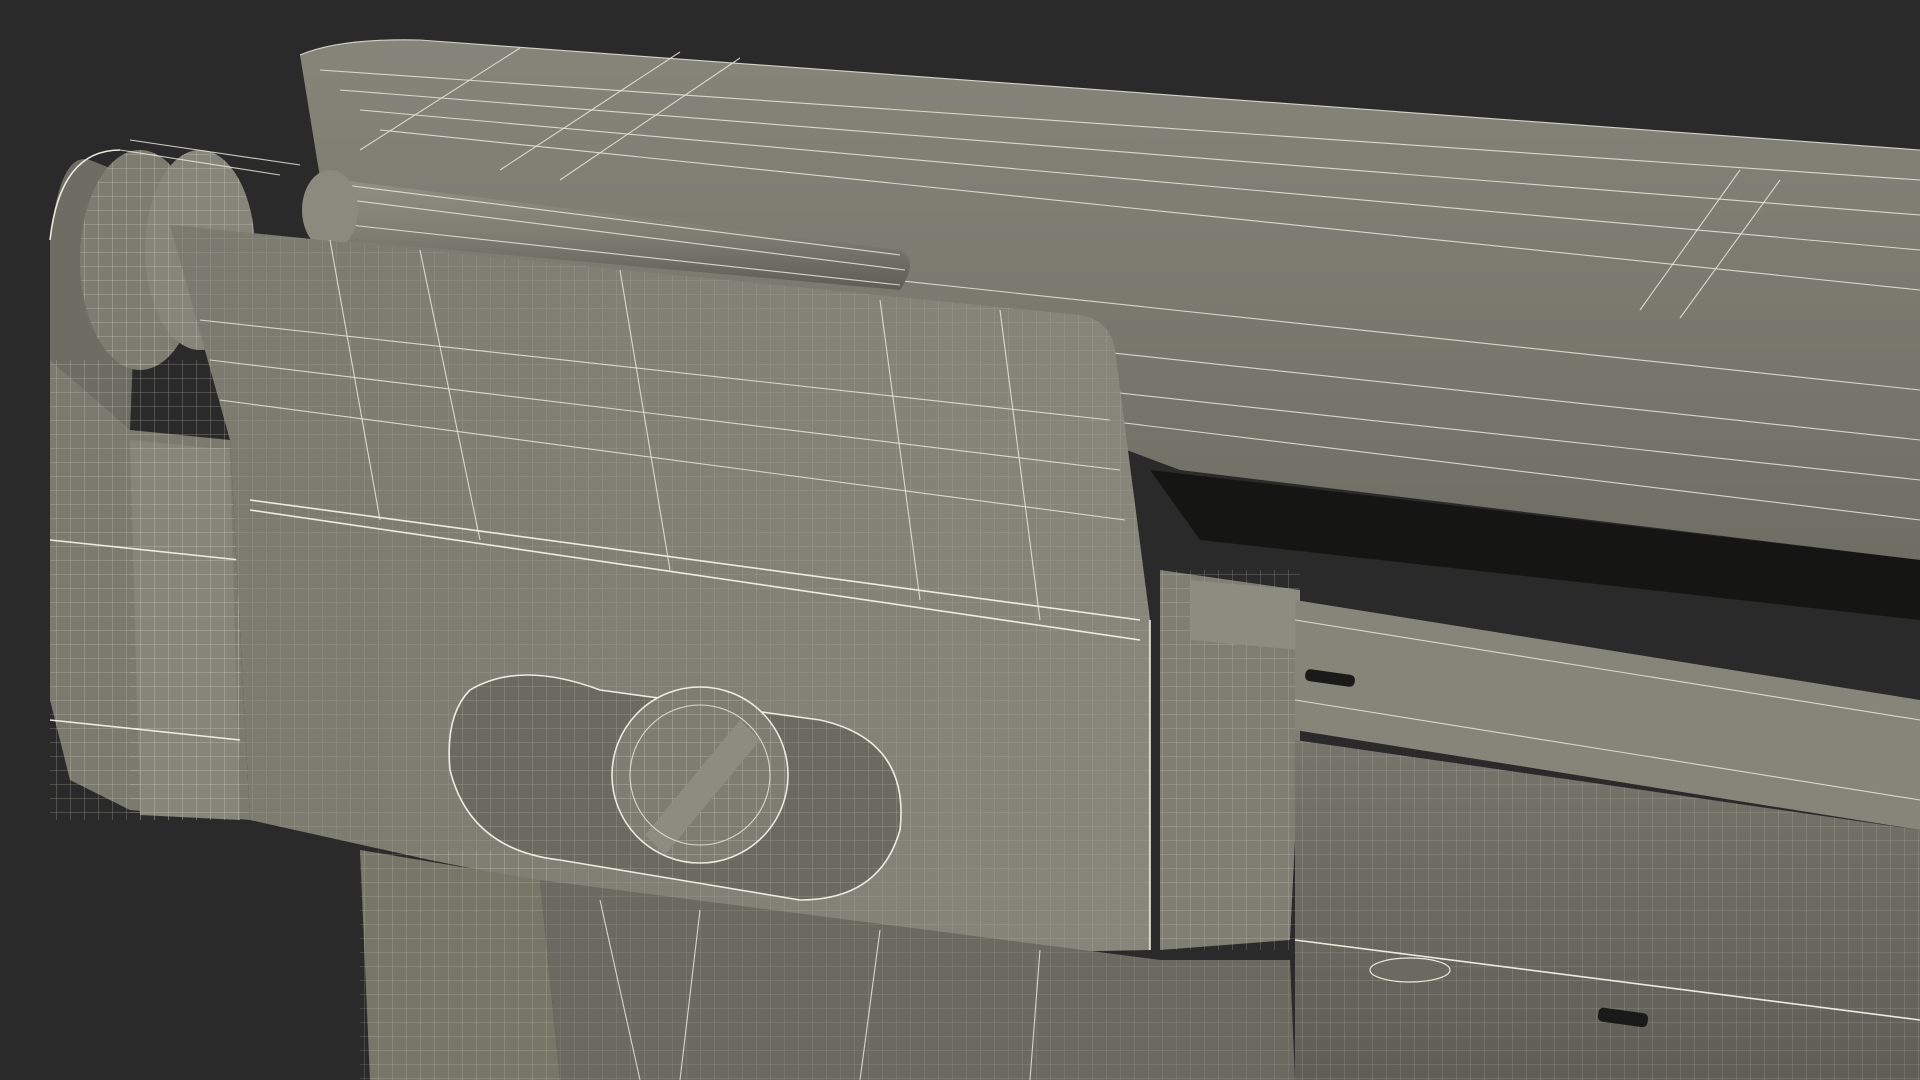 Image resolution: width=1920 pixels, height=1080 pixels. What do you see at coordinates (1230, 760) in the screenshot?
I see `right-bracket` at bounding box center [1230, 760].